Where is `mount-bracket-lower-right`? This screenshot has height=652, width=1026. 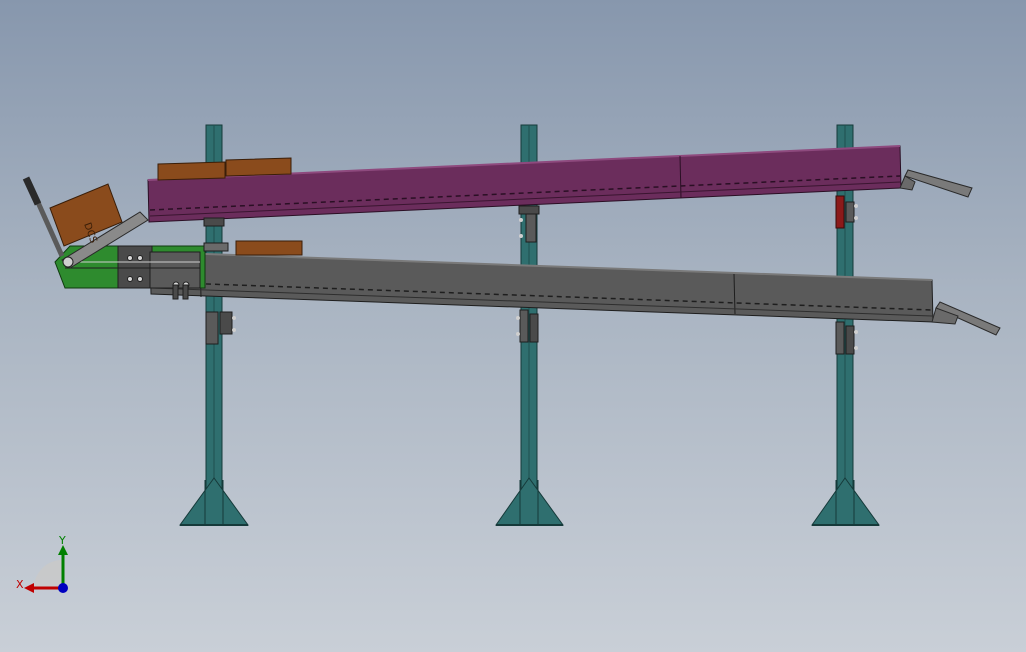 mount-bracket-lower-right is located at coordinates (846, 338).